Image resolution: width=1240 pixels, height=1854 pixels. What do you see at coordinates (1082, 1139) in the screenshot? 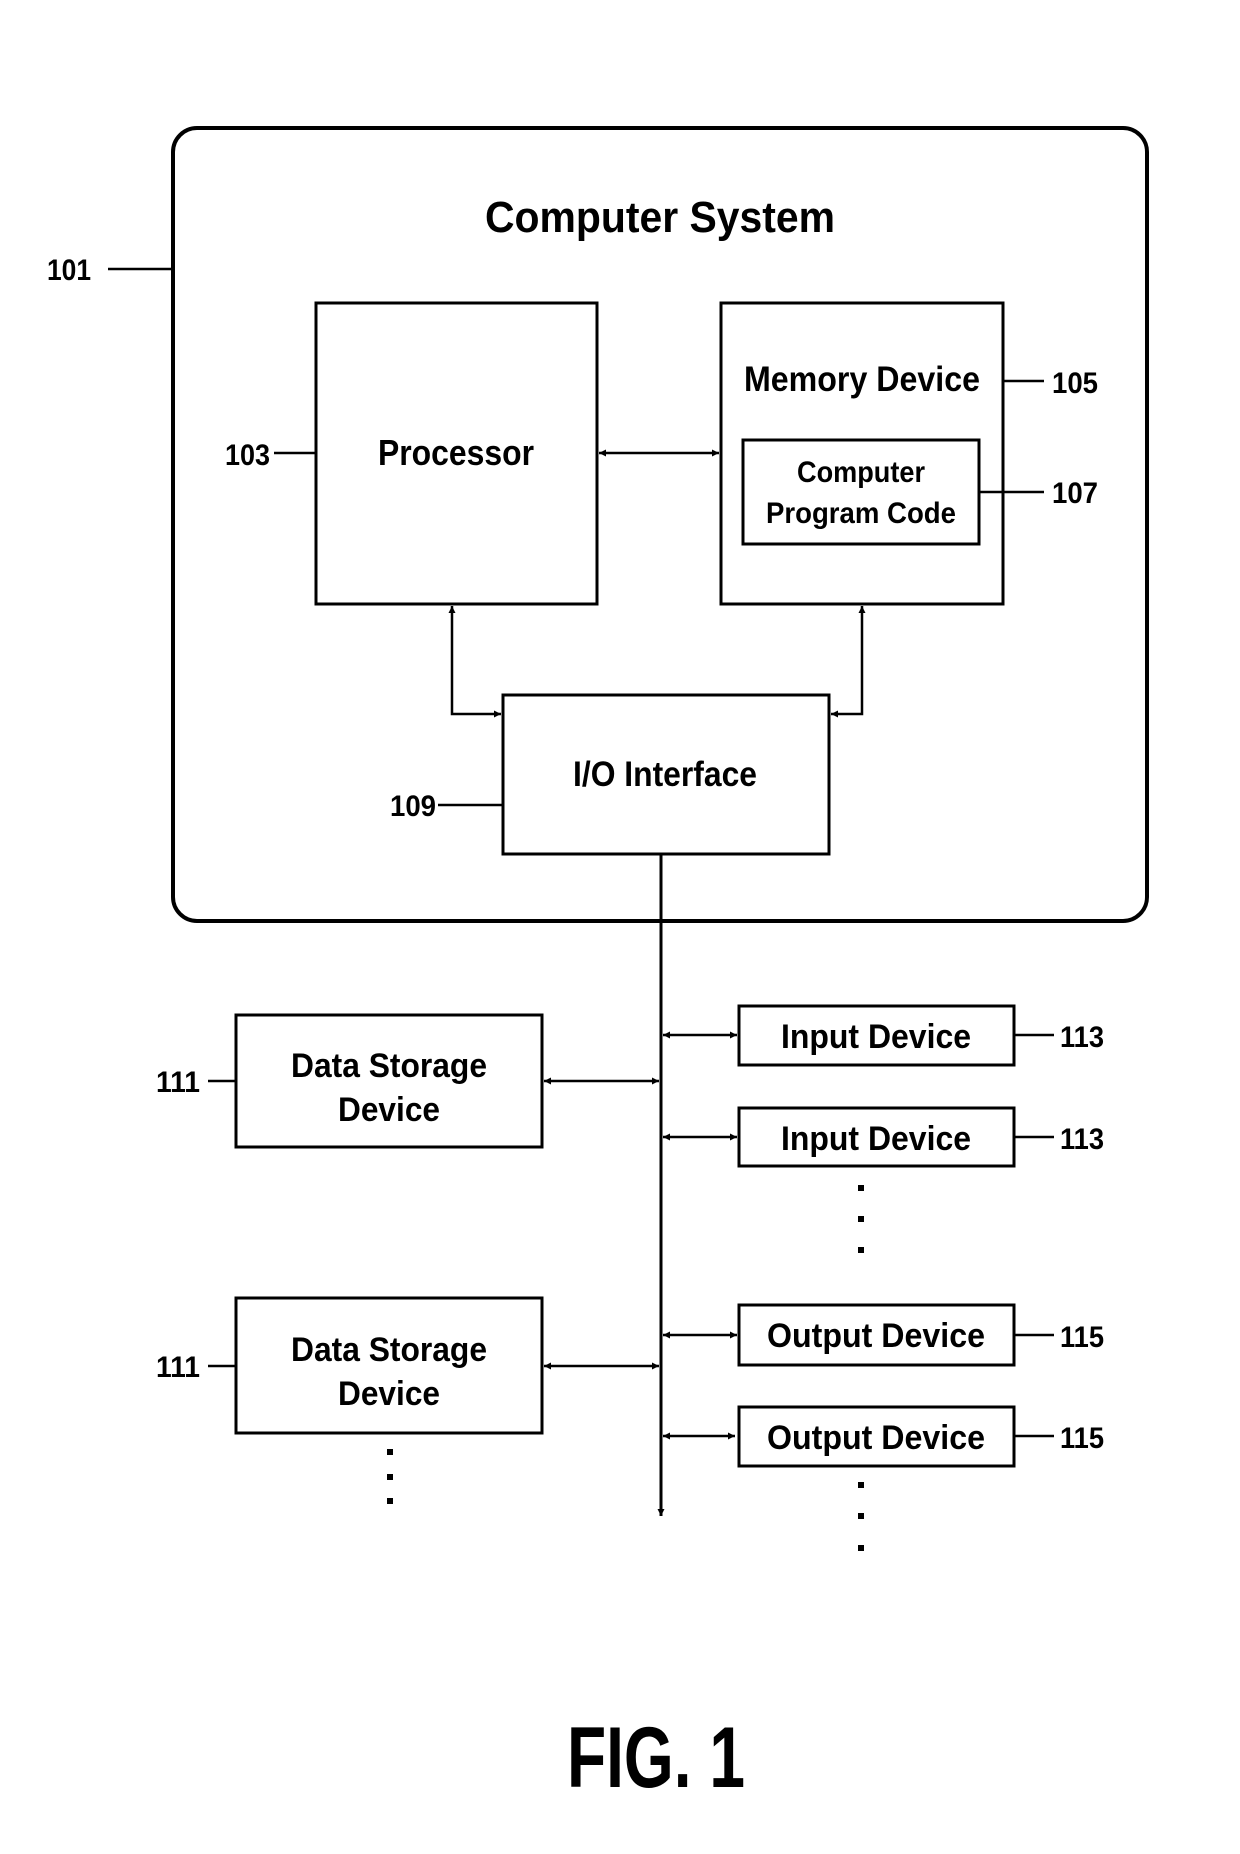
I see `ref-113-2: 113` at bounding box center [1082, 1139].